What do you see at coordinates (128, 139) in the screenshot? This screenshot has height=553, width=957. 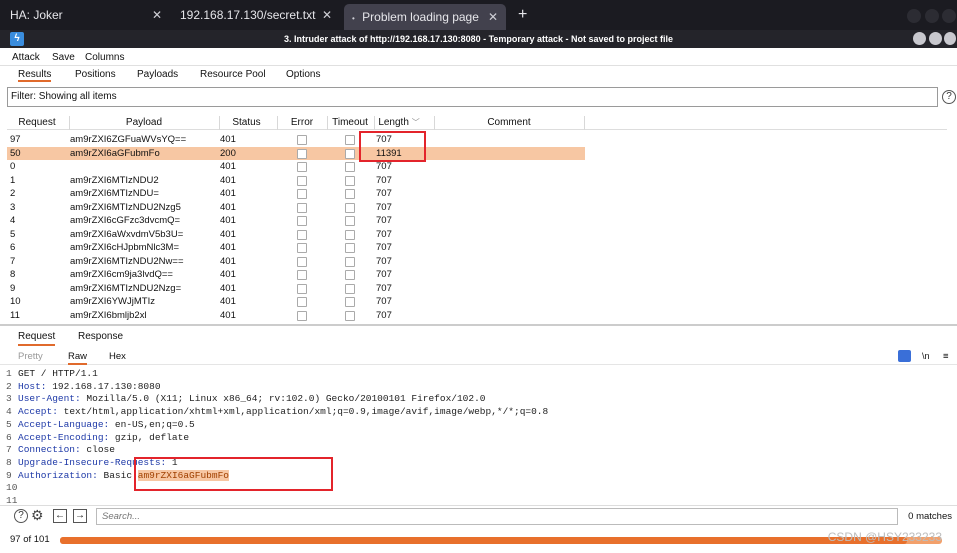 I see `cell-payload: am9rZXI6ZGFuaWVsYQ==` at bounding box center [128, 139].